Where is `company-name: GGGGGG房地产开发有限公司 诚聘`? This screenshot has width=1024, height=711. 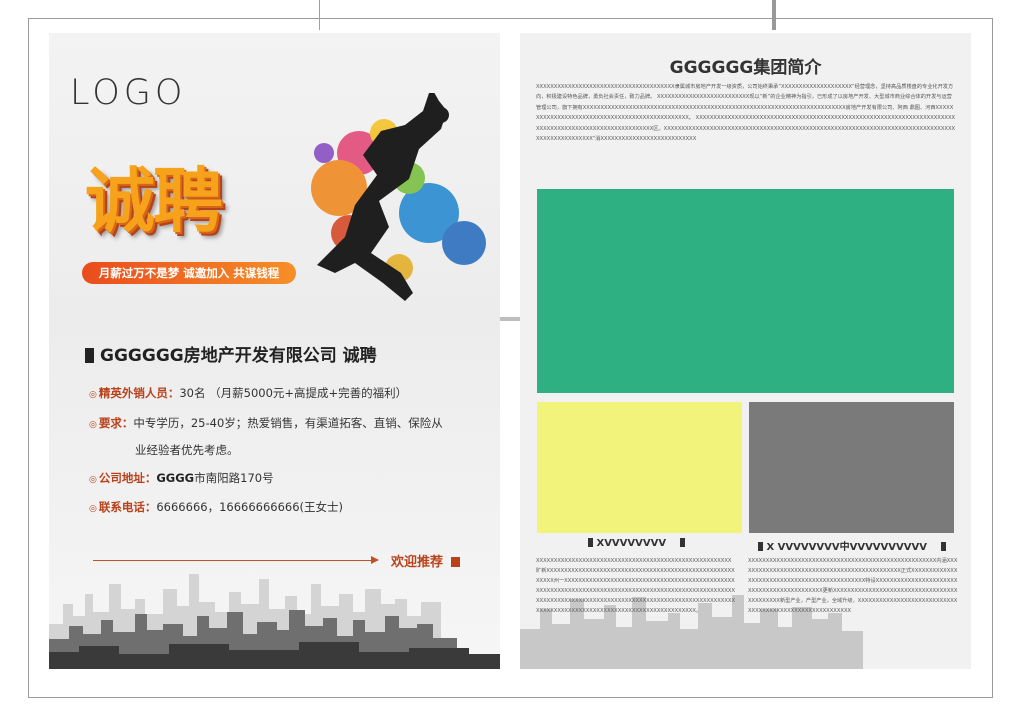
company-name: GGGGGG房地产开发有限公司 诚聘 is located at coordinates (238, 356).